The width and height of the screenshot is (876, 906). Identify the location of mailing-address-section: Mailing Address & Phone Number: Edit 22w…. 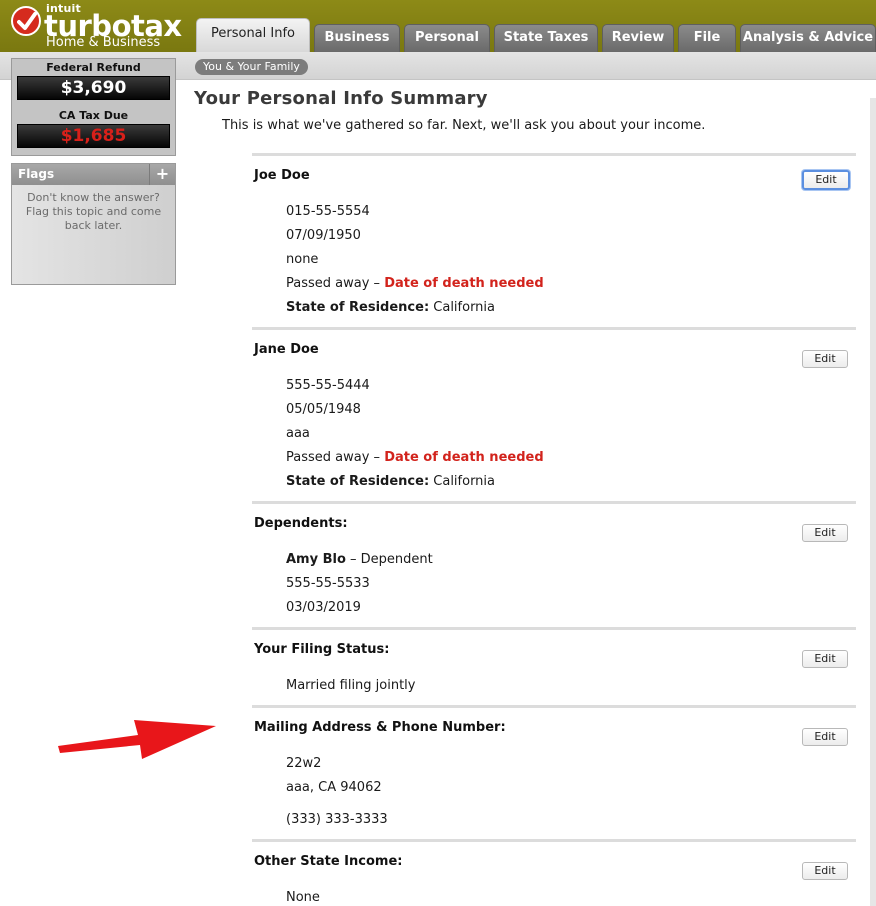
(554, 772).